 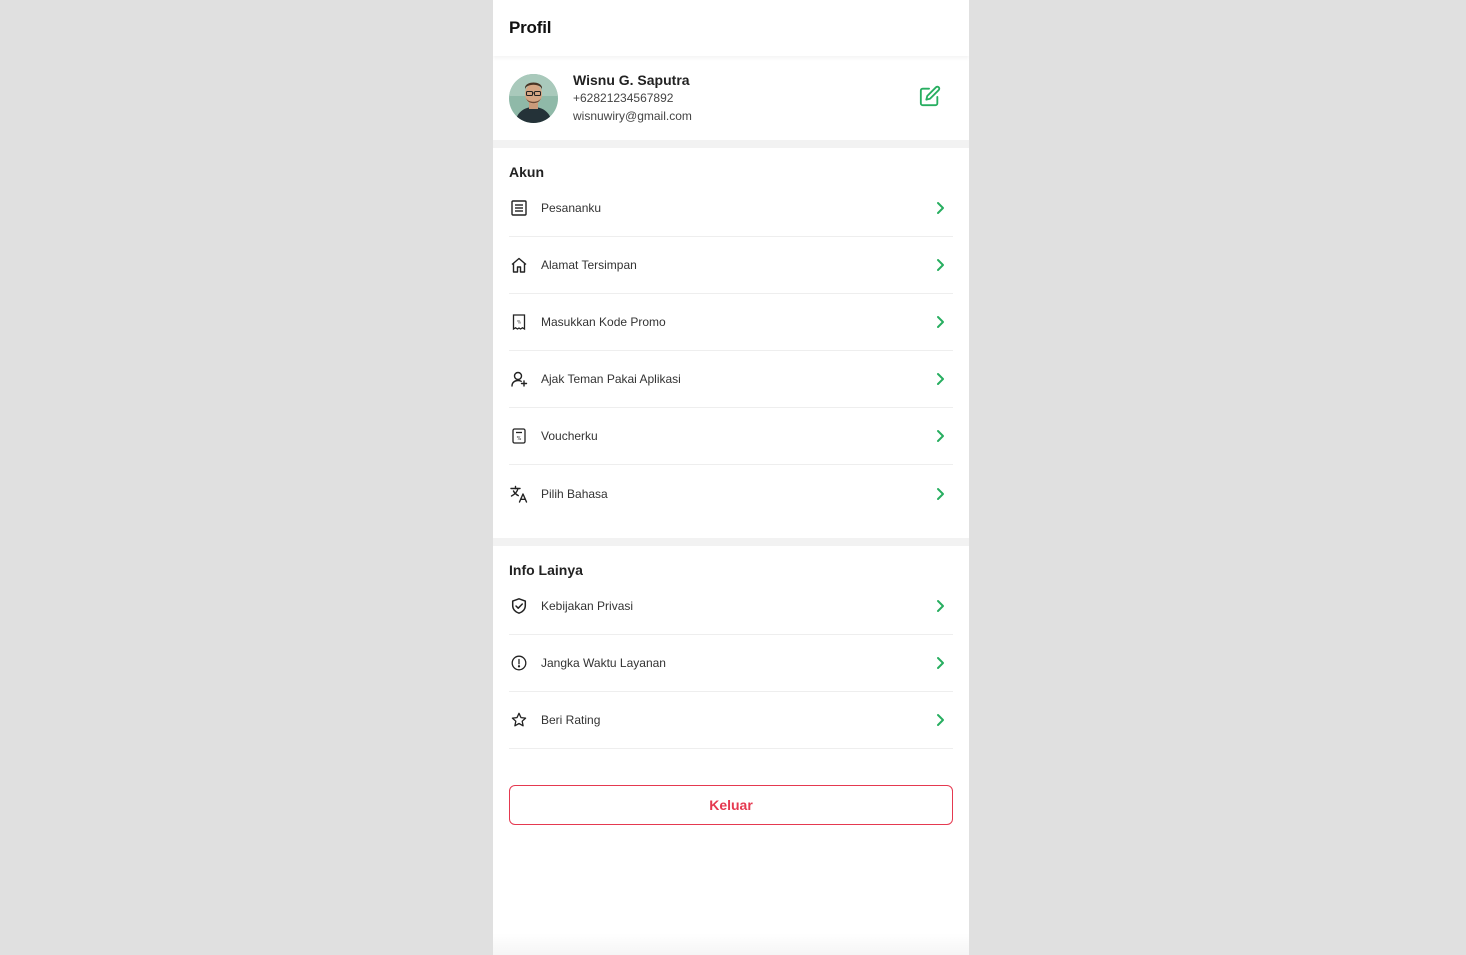 What do you see at coordinates (530, 27) in the screenshot?
I see `page-title: Profil` at bounding box center [530, 27].